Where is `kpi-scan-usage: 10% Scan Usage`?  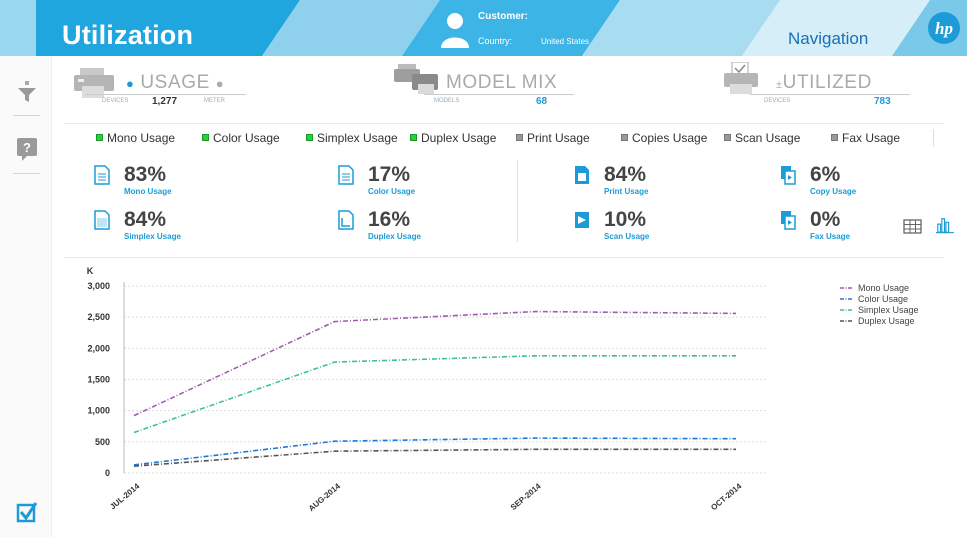
kpi-scan-usage: 10% Scan Usage is located at coordinates (639, 228).